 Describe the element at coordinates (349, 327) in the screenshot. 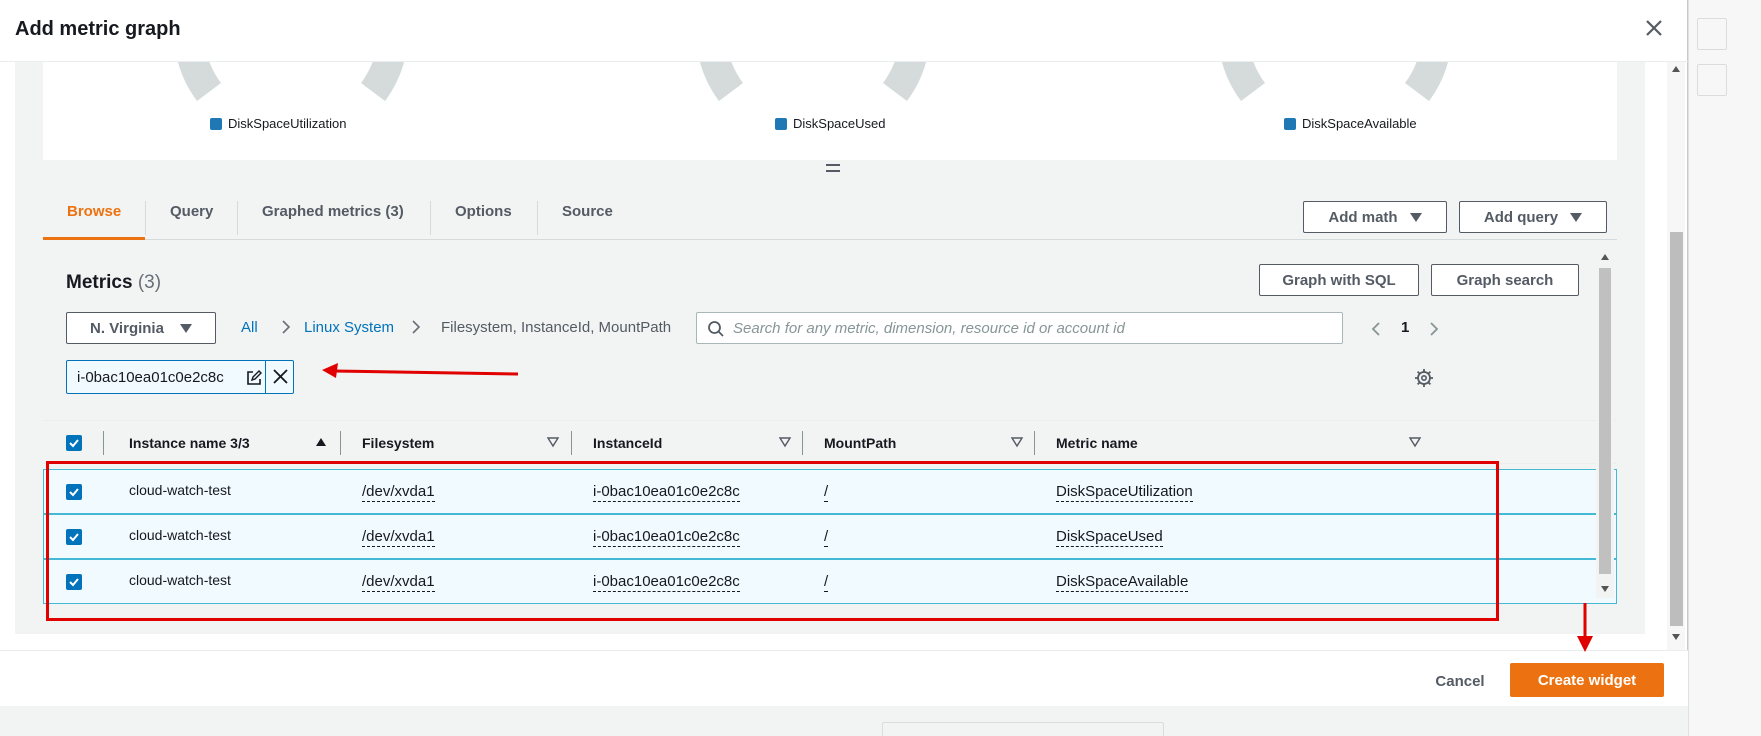

I see `breadcrumb-namespace: Linux System` at that location.